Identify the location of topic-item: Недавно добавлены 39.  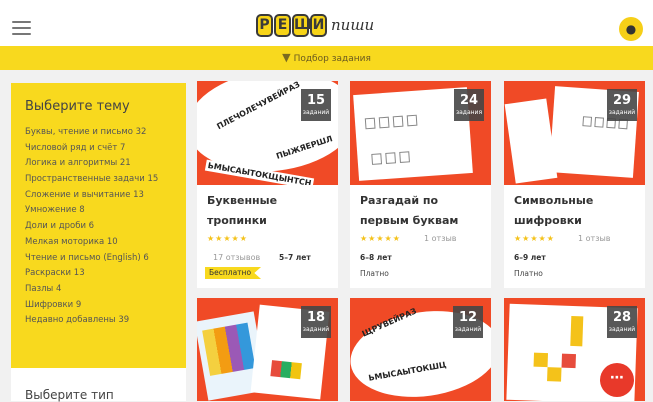
(91, 321).